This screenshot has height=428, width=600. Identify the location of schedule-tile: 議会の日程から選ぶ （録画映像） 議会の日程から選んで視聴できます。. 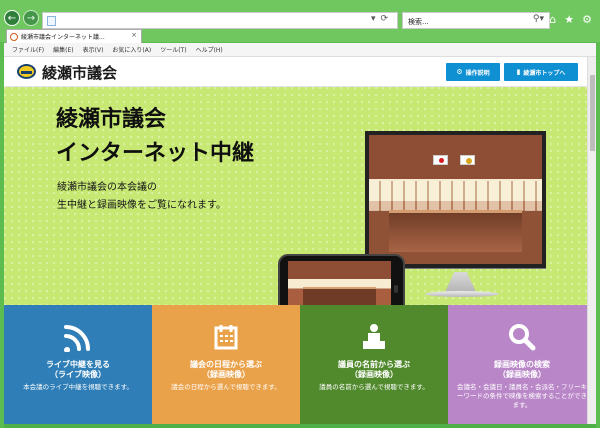
(226, 364).